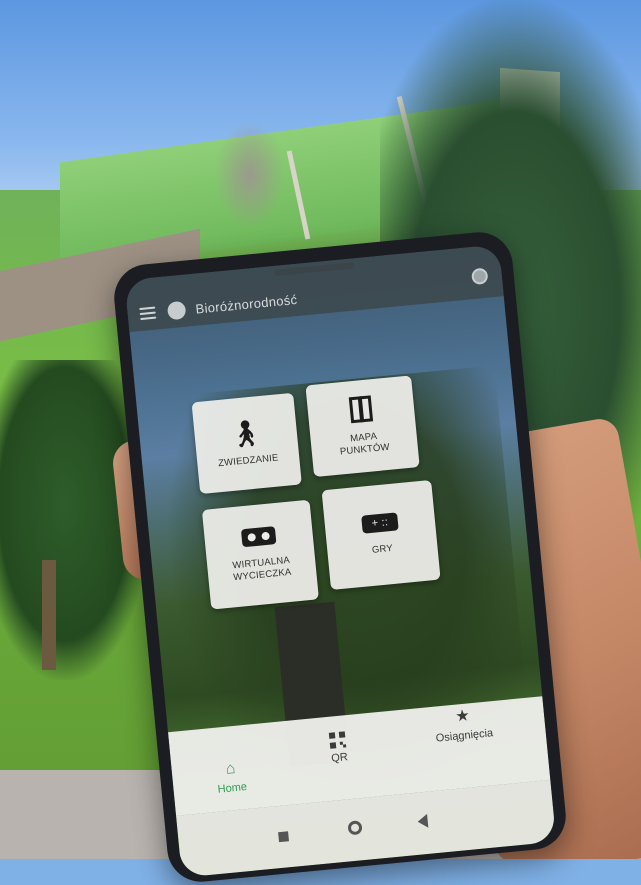 This screenshot has width=641, height=885. What do you see at coordinates (355, 828) in the screenshot?
I see `system-home-button` at bounding box center [355, 828].